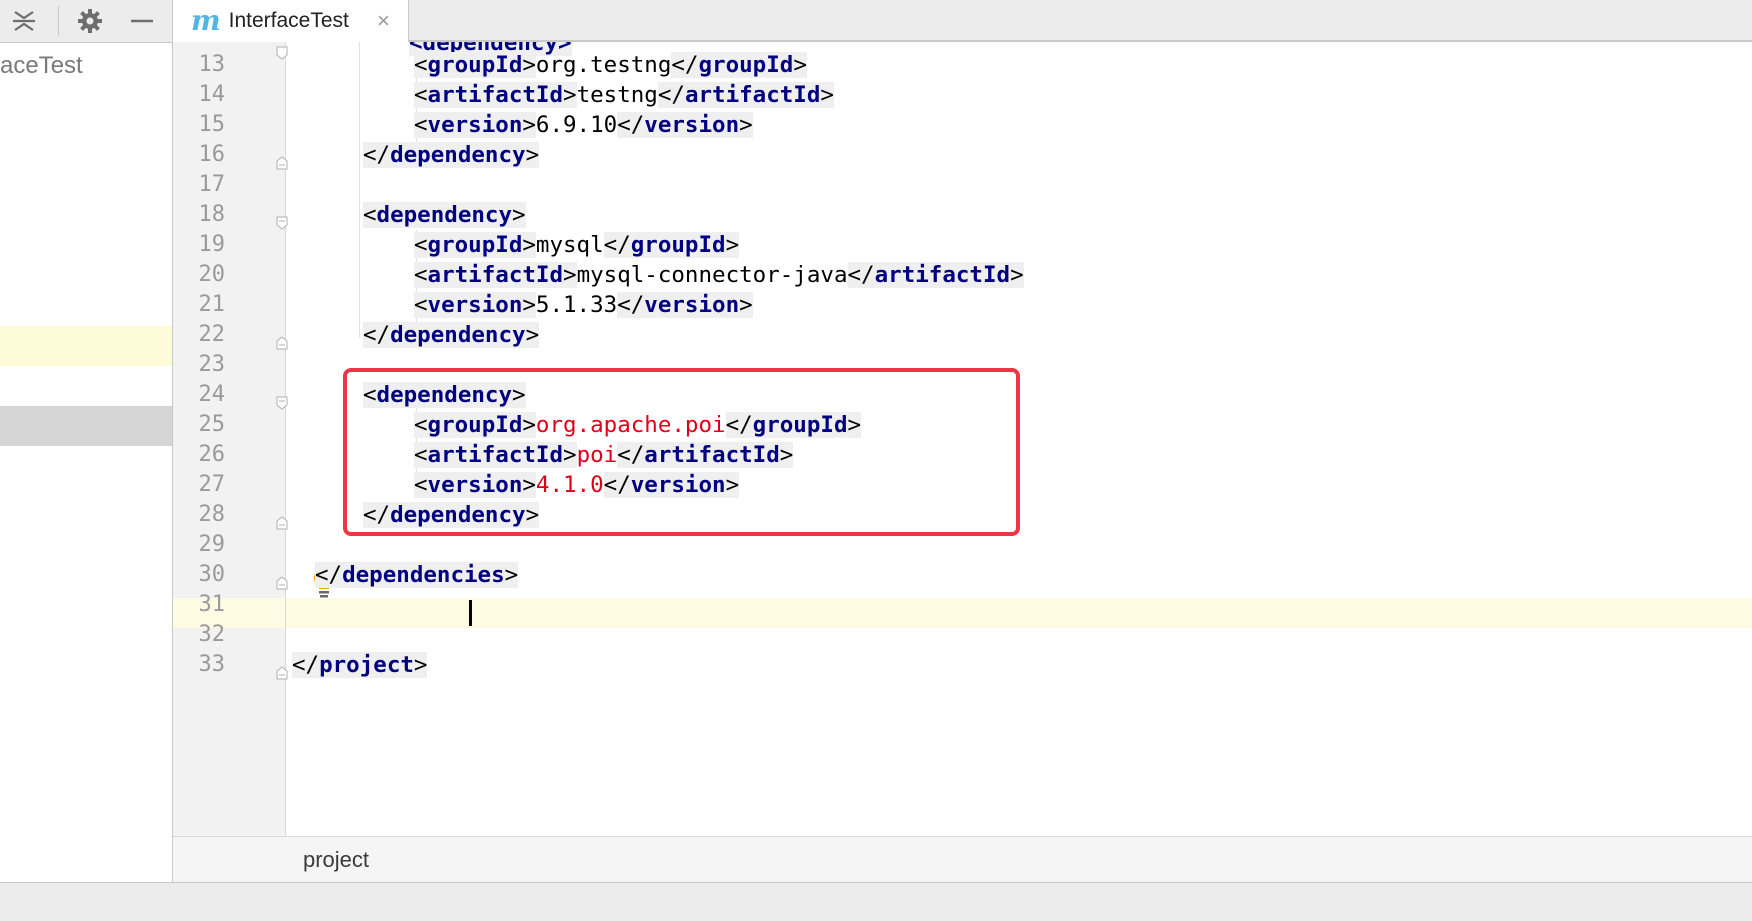  What do you see at coordinates (212, 454) in the screenshot?
I see `line-number: 26` at bounding box center [212, 454].